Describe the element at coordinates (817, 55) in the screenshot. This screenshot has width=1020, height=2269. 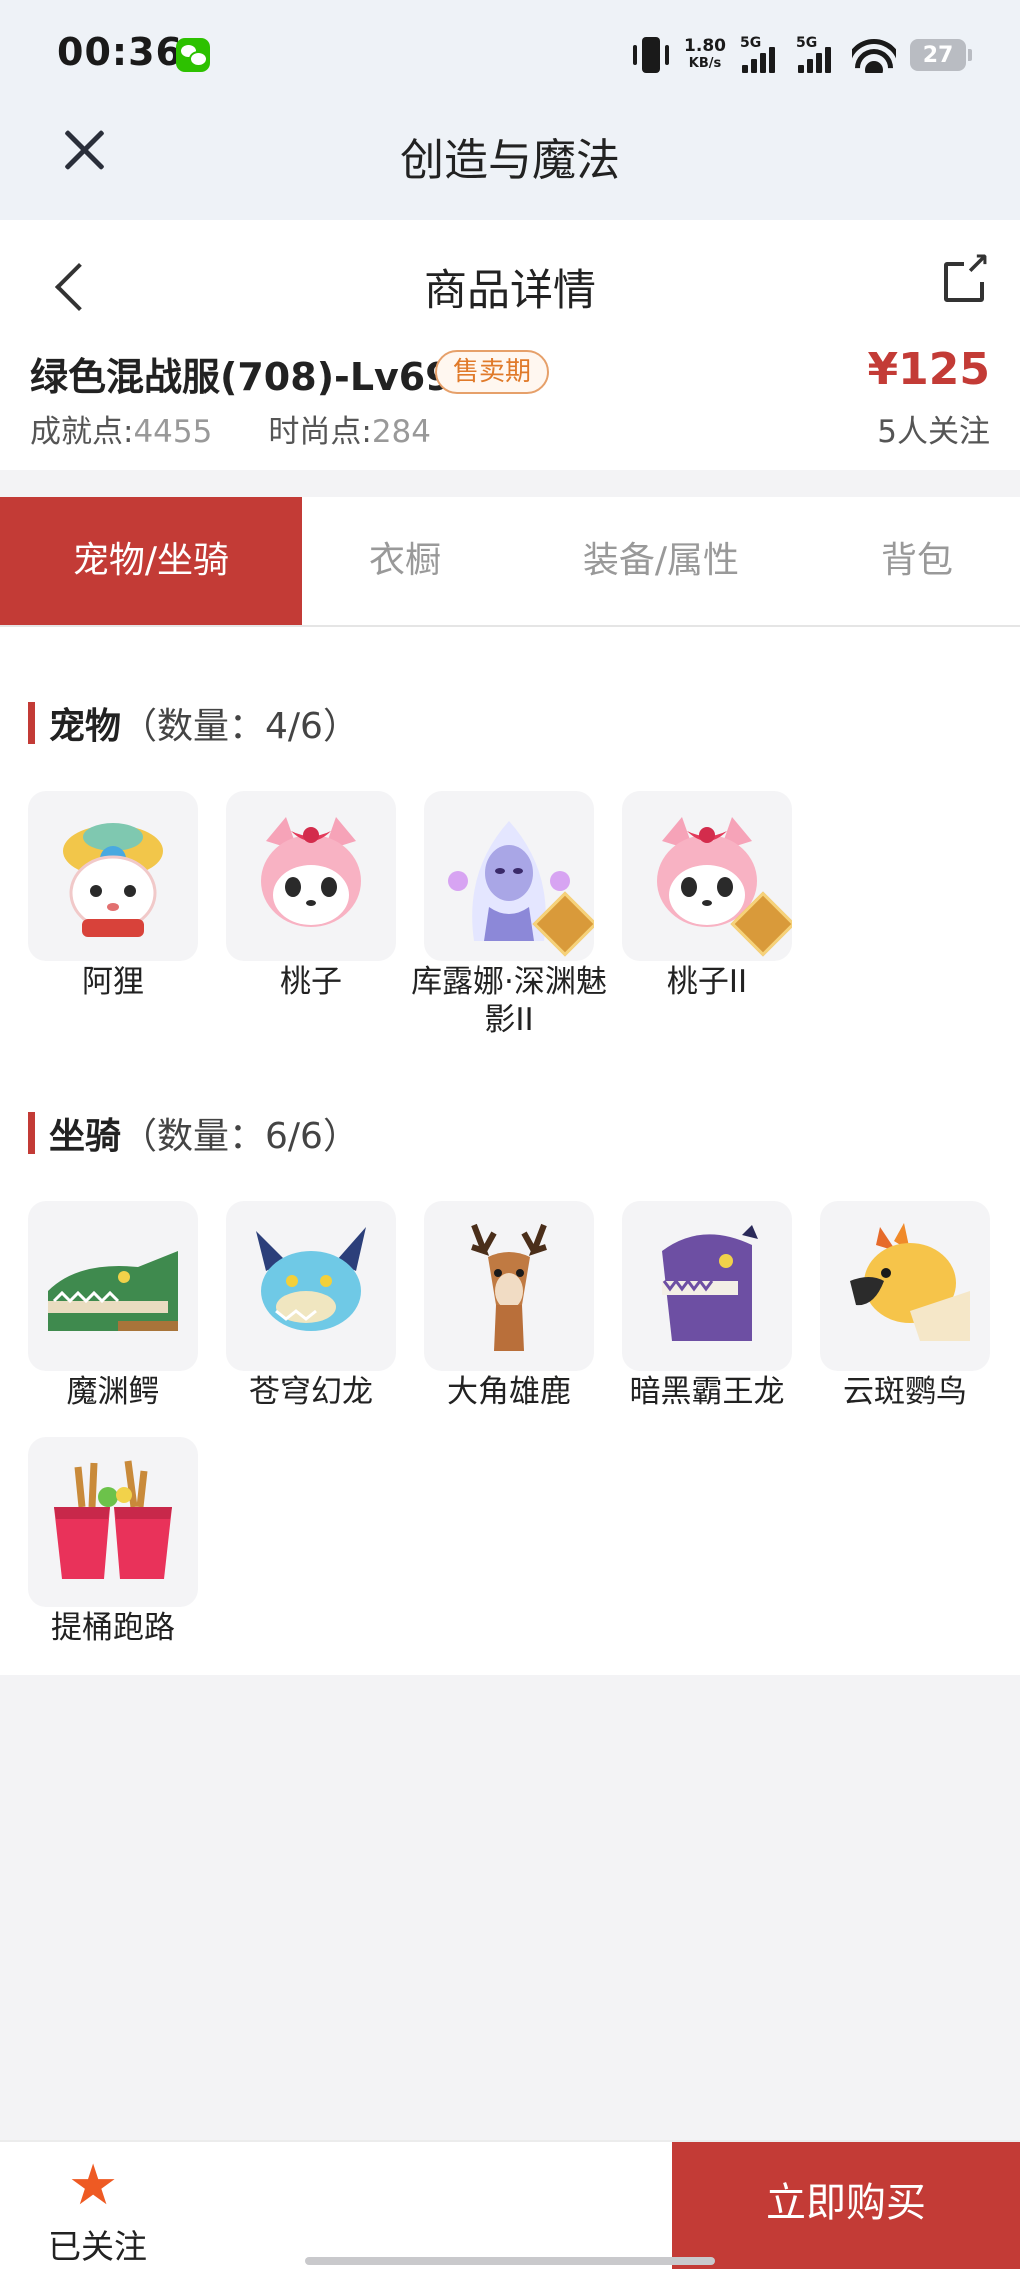
I see `signal-icon-2: 5G` at that location.